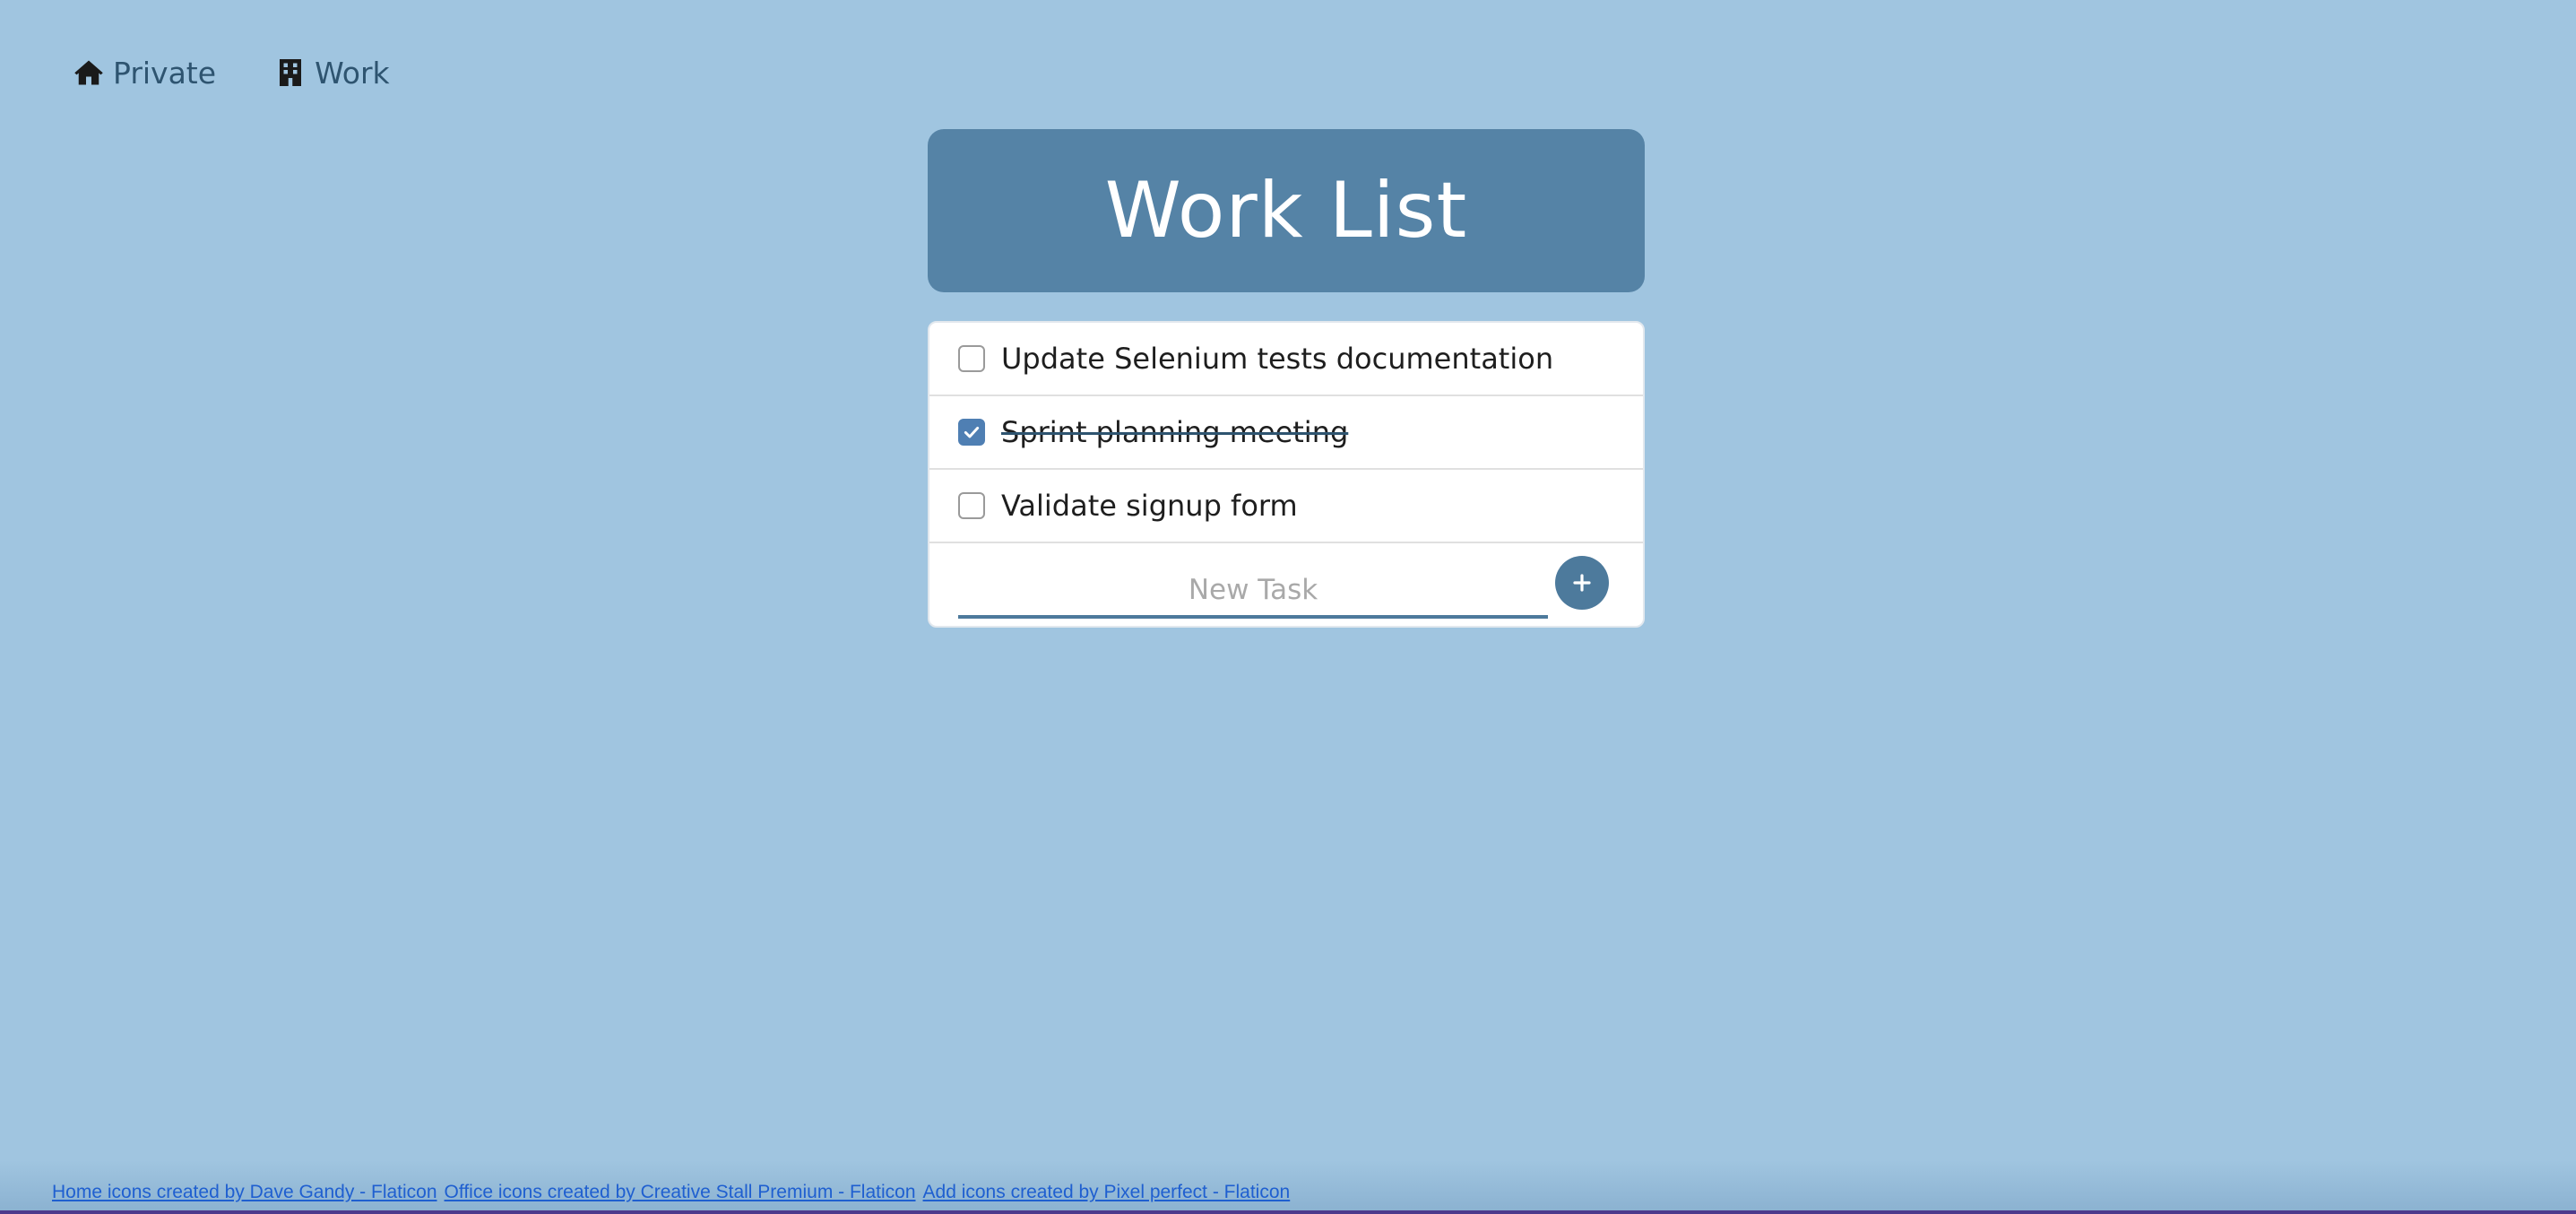 Image resolution: width=2576 pixels, height=1214 pixels. I want to click on office-building-icon, so click(290, 73).